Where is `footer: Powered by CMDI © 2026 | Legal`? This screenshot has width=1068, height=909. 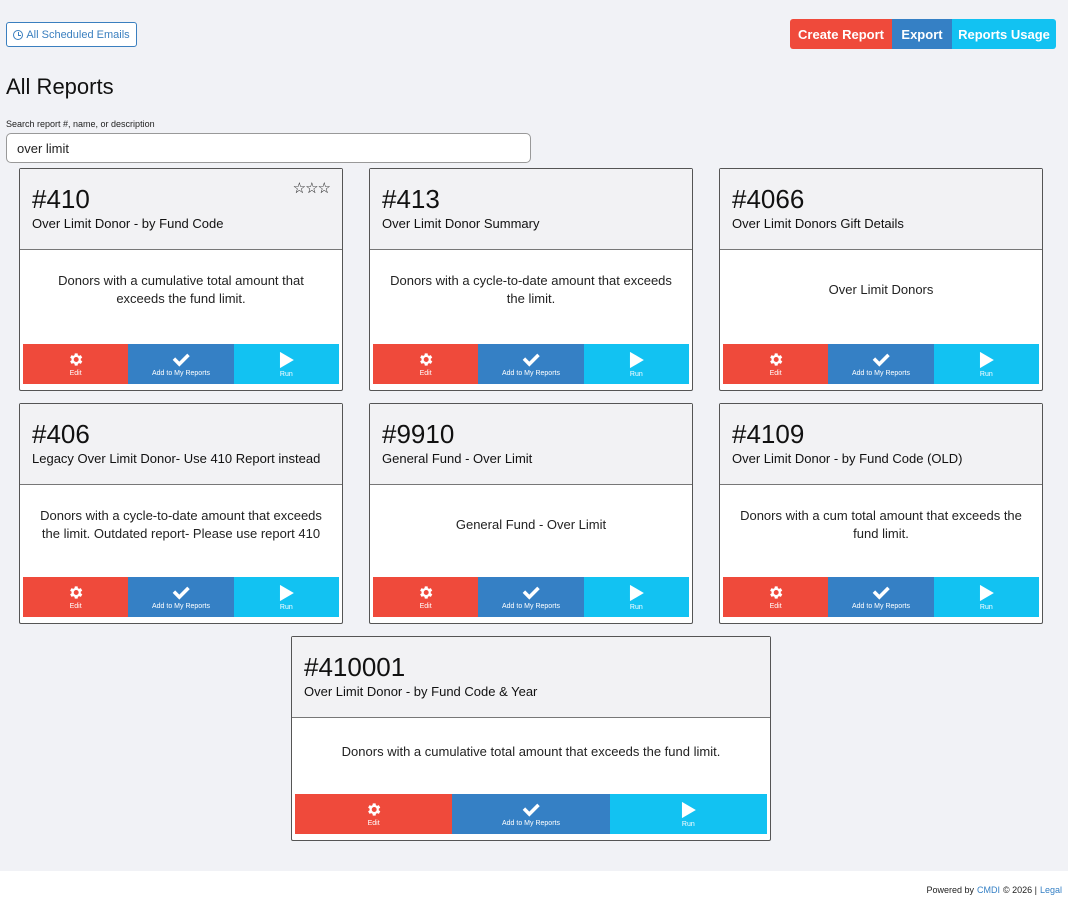 footer: Powered by CMDI © 2026 | Legal is located at coordinates (534, 890).